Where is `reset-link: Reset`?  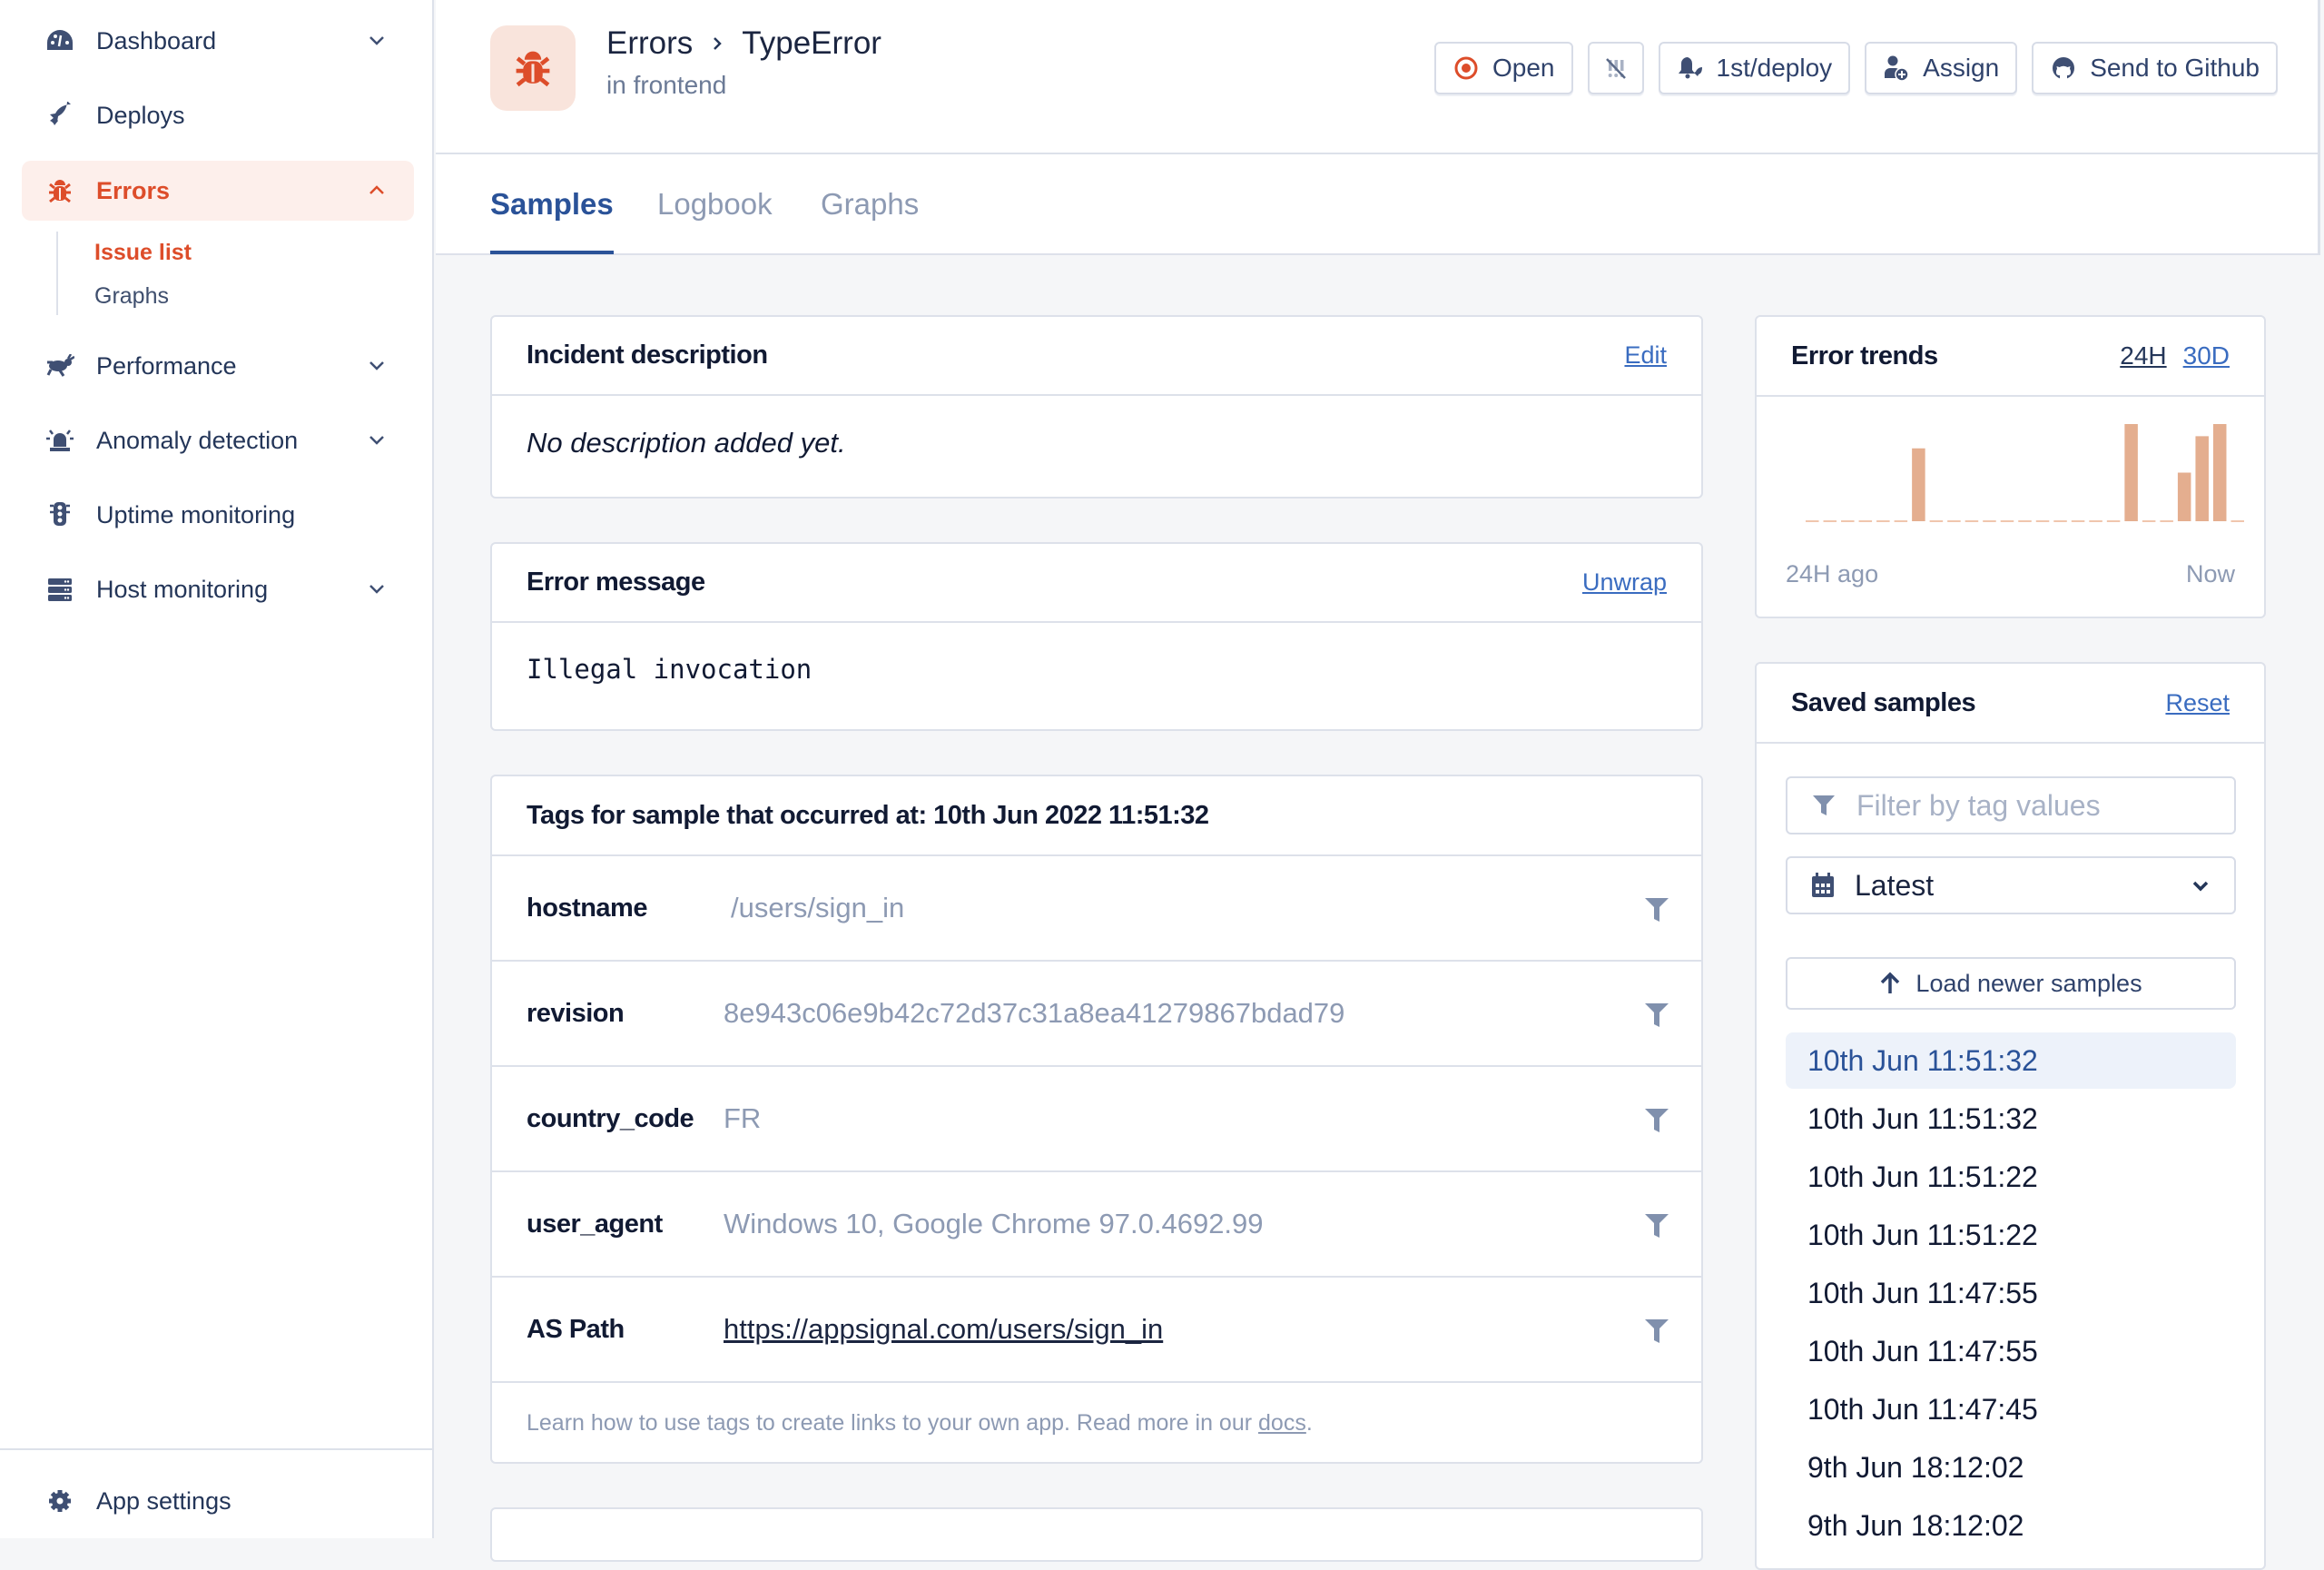 reset-link: Reset is located at coordinates (2197, 703).